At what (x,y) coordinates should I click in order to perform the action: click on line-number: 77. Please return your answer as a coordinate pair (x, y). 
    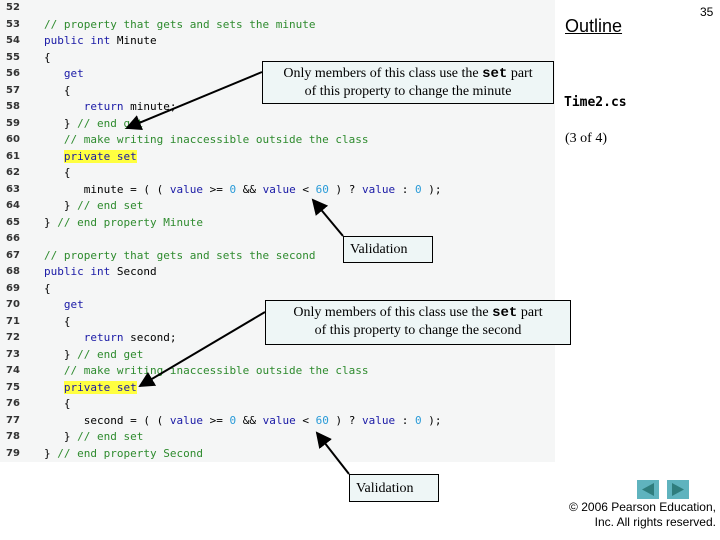
    Looking at the image, I should click on (13, 420).